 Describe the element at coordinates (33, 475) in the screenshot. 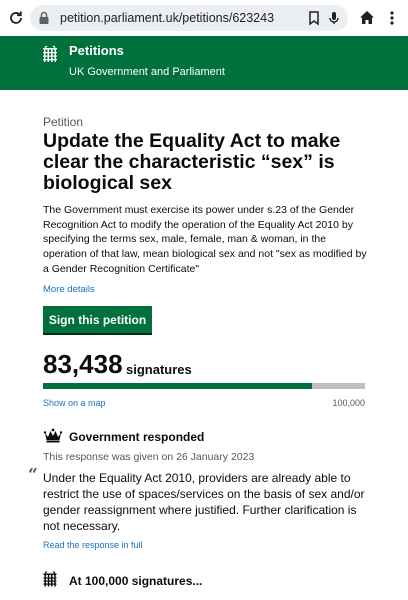

I see `quote-mark: “` at that location.